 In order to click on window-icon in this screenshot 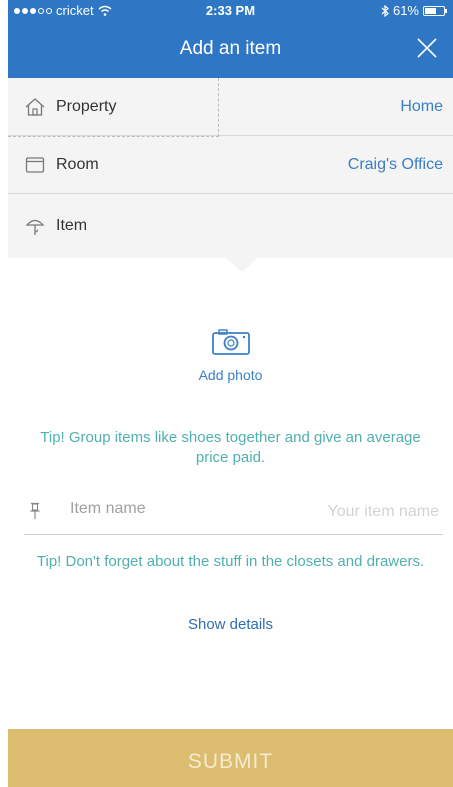, I will do `click(35, 164)`.